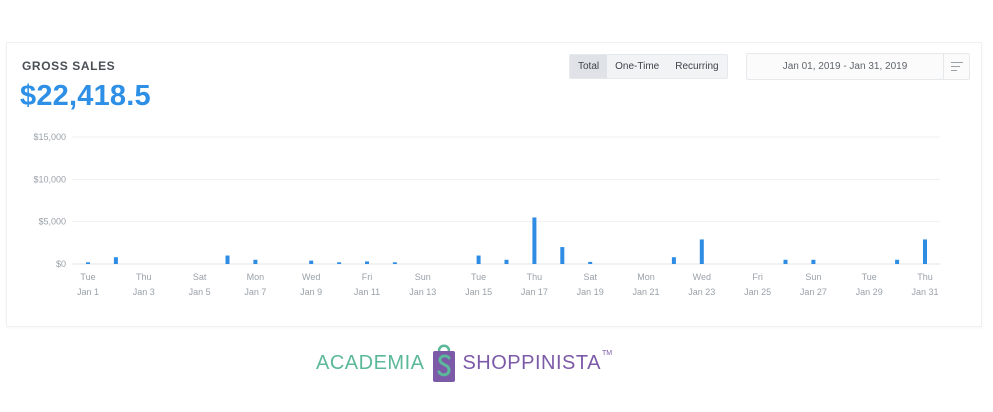 The height and width of the screenshot is (412, 993). What do you see at coordinates (367, 292) in the screenshot?
I see `x-tick-date: Jan 11` at bounding box center [367, 292].